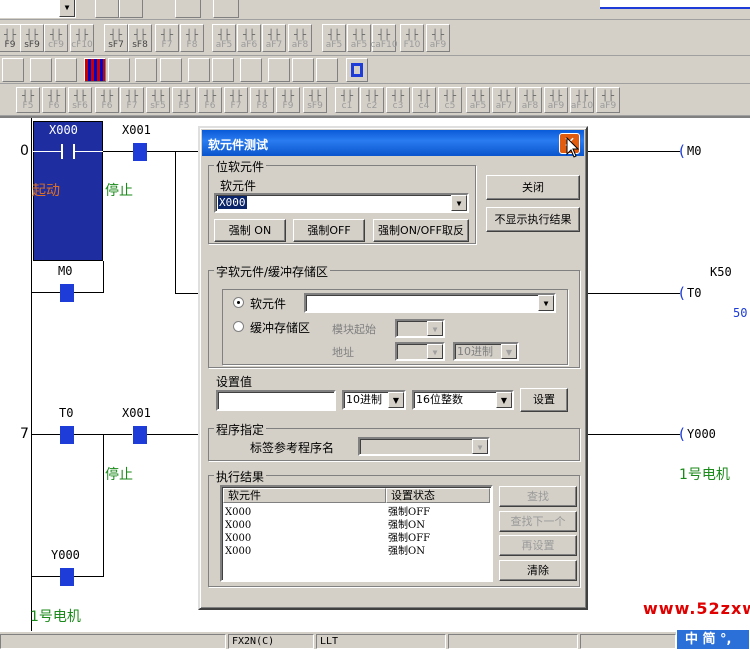 The width and height of the screenshot is (750, 650). Describe the element at coordinates (300, 38) in the screenshot. I see `function-key-button: ┤├ aF8` at that location.